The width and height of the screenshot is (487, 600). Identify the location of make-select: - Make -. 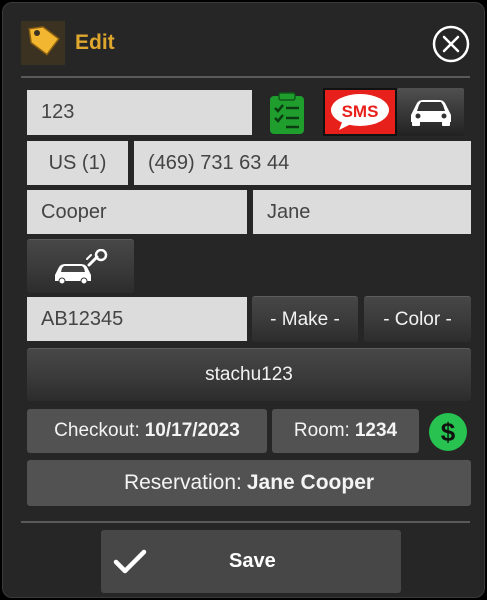
(305, 319).